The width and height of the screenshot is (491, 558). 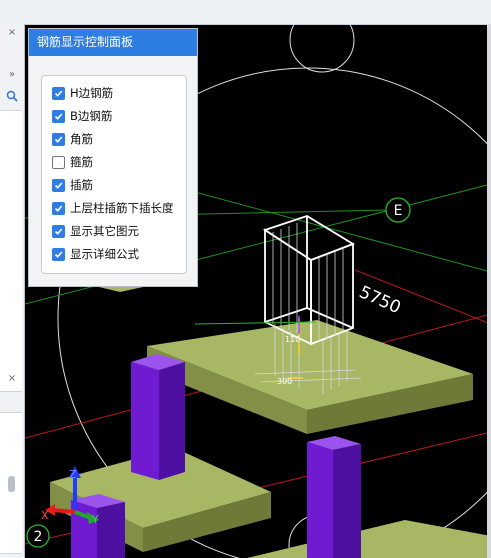 I want to click on option-label: H边钢筋, so click(x=92, y=93).